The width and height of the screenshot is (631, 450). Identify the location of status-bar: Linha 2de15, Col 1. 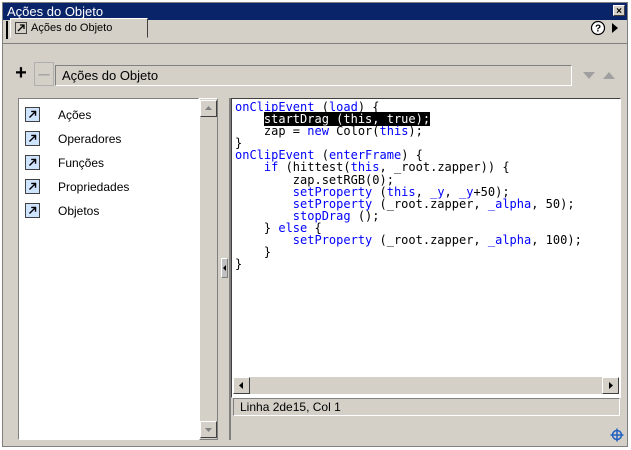
(426, 407).